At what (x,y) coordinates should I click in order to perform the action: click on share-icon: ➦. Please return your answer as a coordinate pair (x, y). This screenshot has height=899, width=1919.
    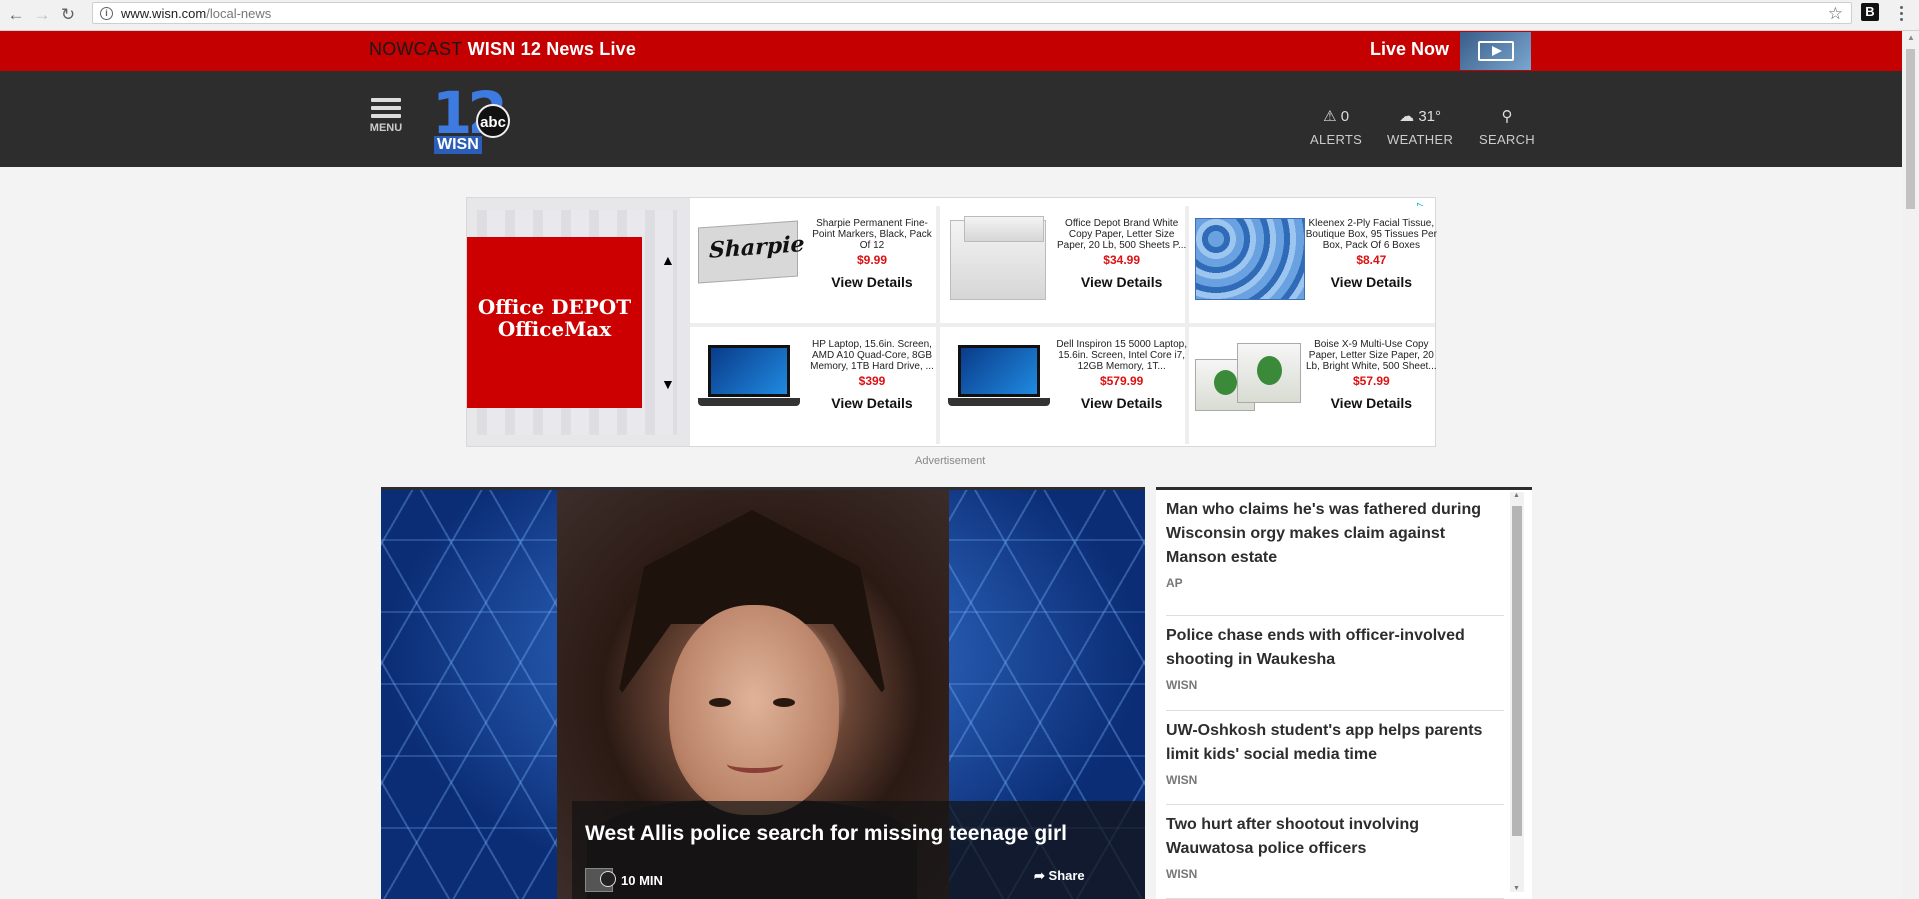
    Looking at the image, I should click on (1039, 875).